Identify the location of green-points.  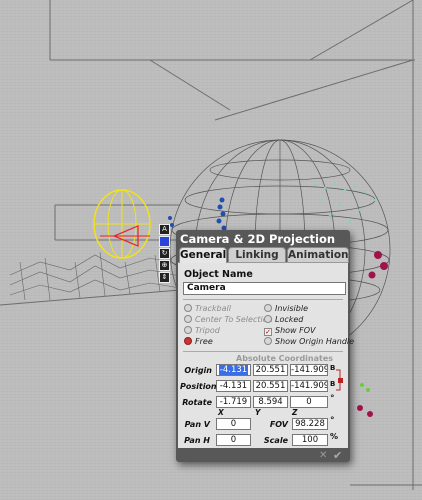
(365, 387).